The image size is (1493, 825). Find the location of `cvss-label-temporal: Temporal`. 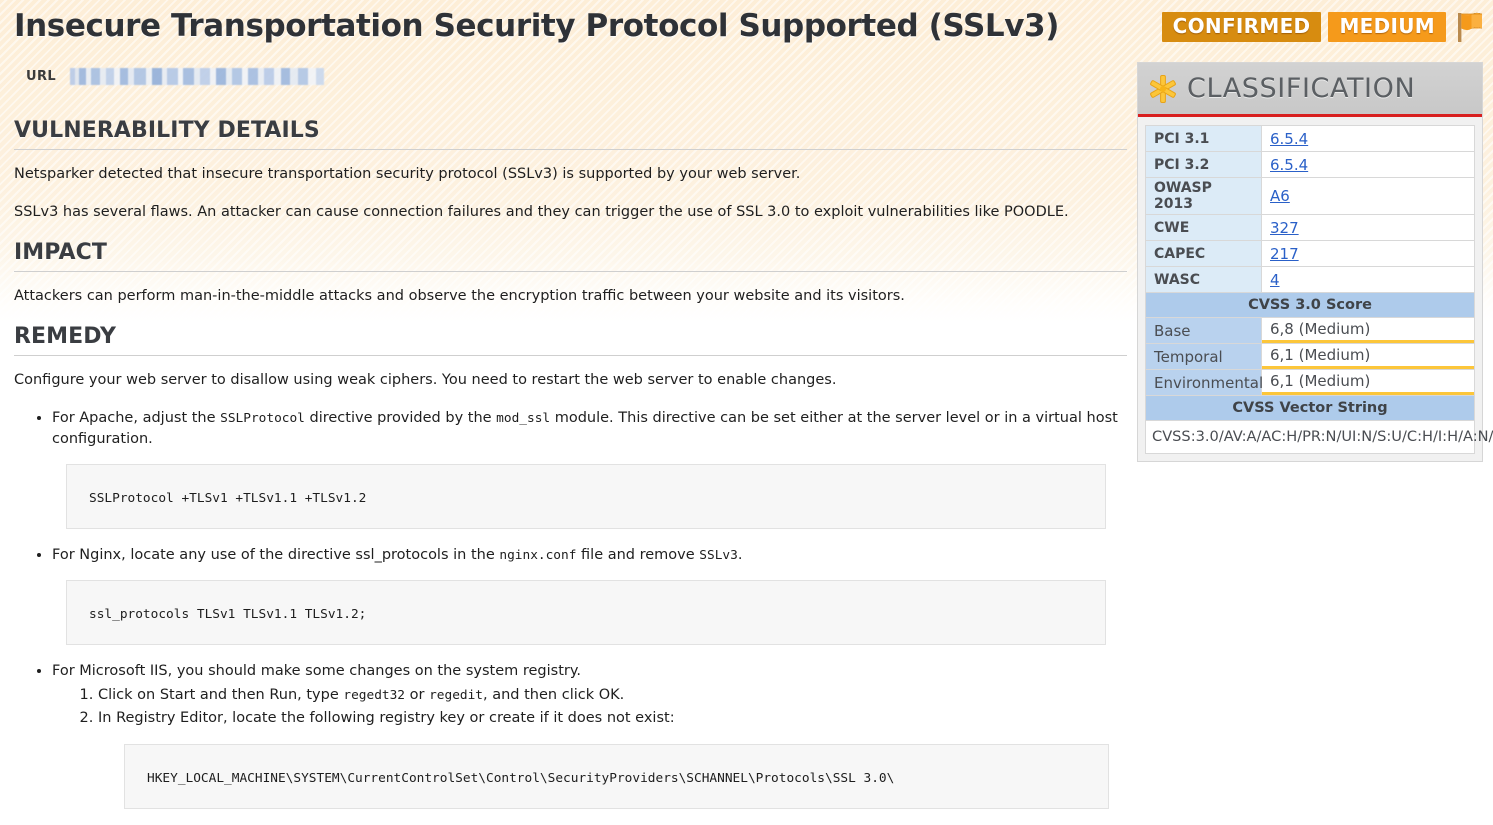

cvss-label-temporal: Temporal is located at coordinates (1203, 356).